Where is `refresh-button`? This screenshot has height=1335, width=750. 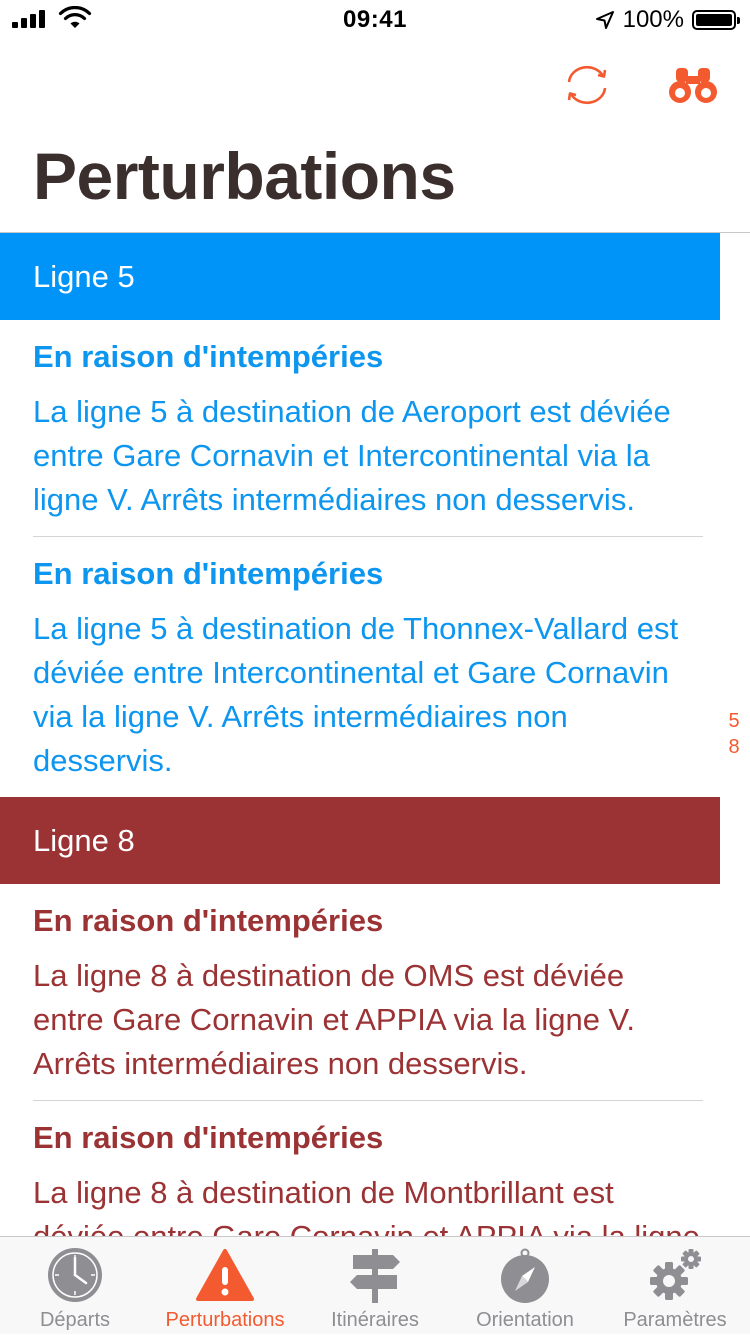 refresh-button is located at coordinates (587, 85).